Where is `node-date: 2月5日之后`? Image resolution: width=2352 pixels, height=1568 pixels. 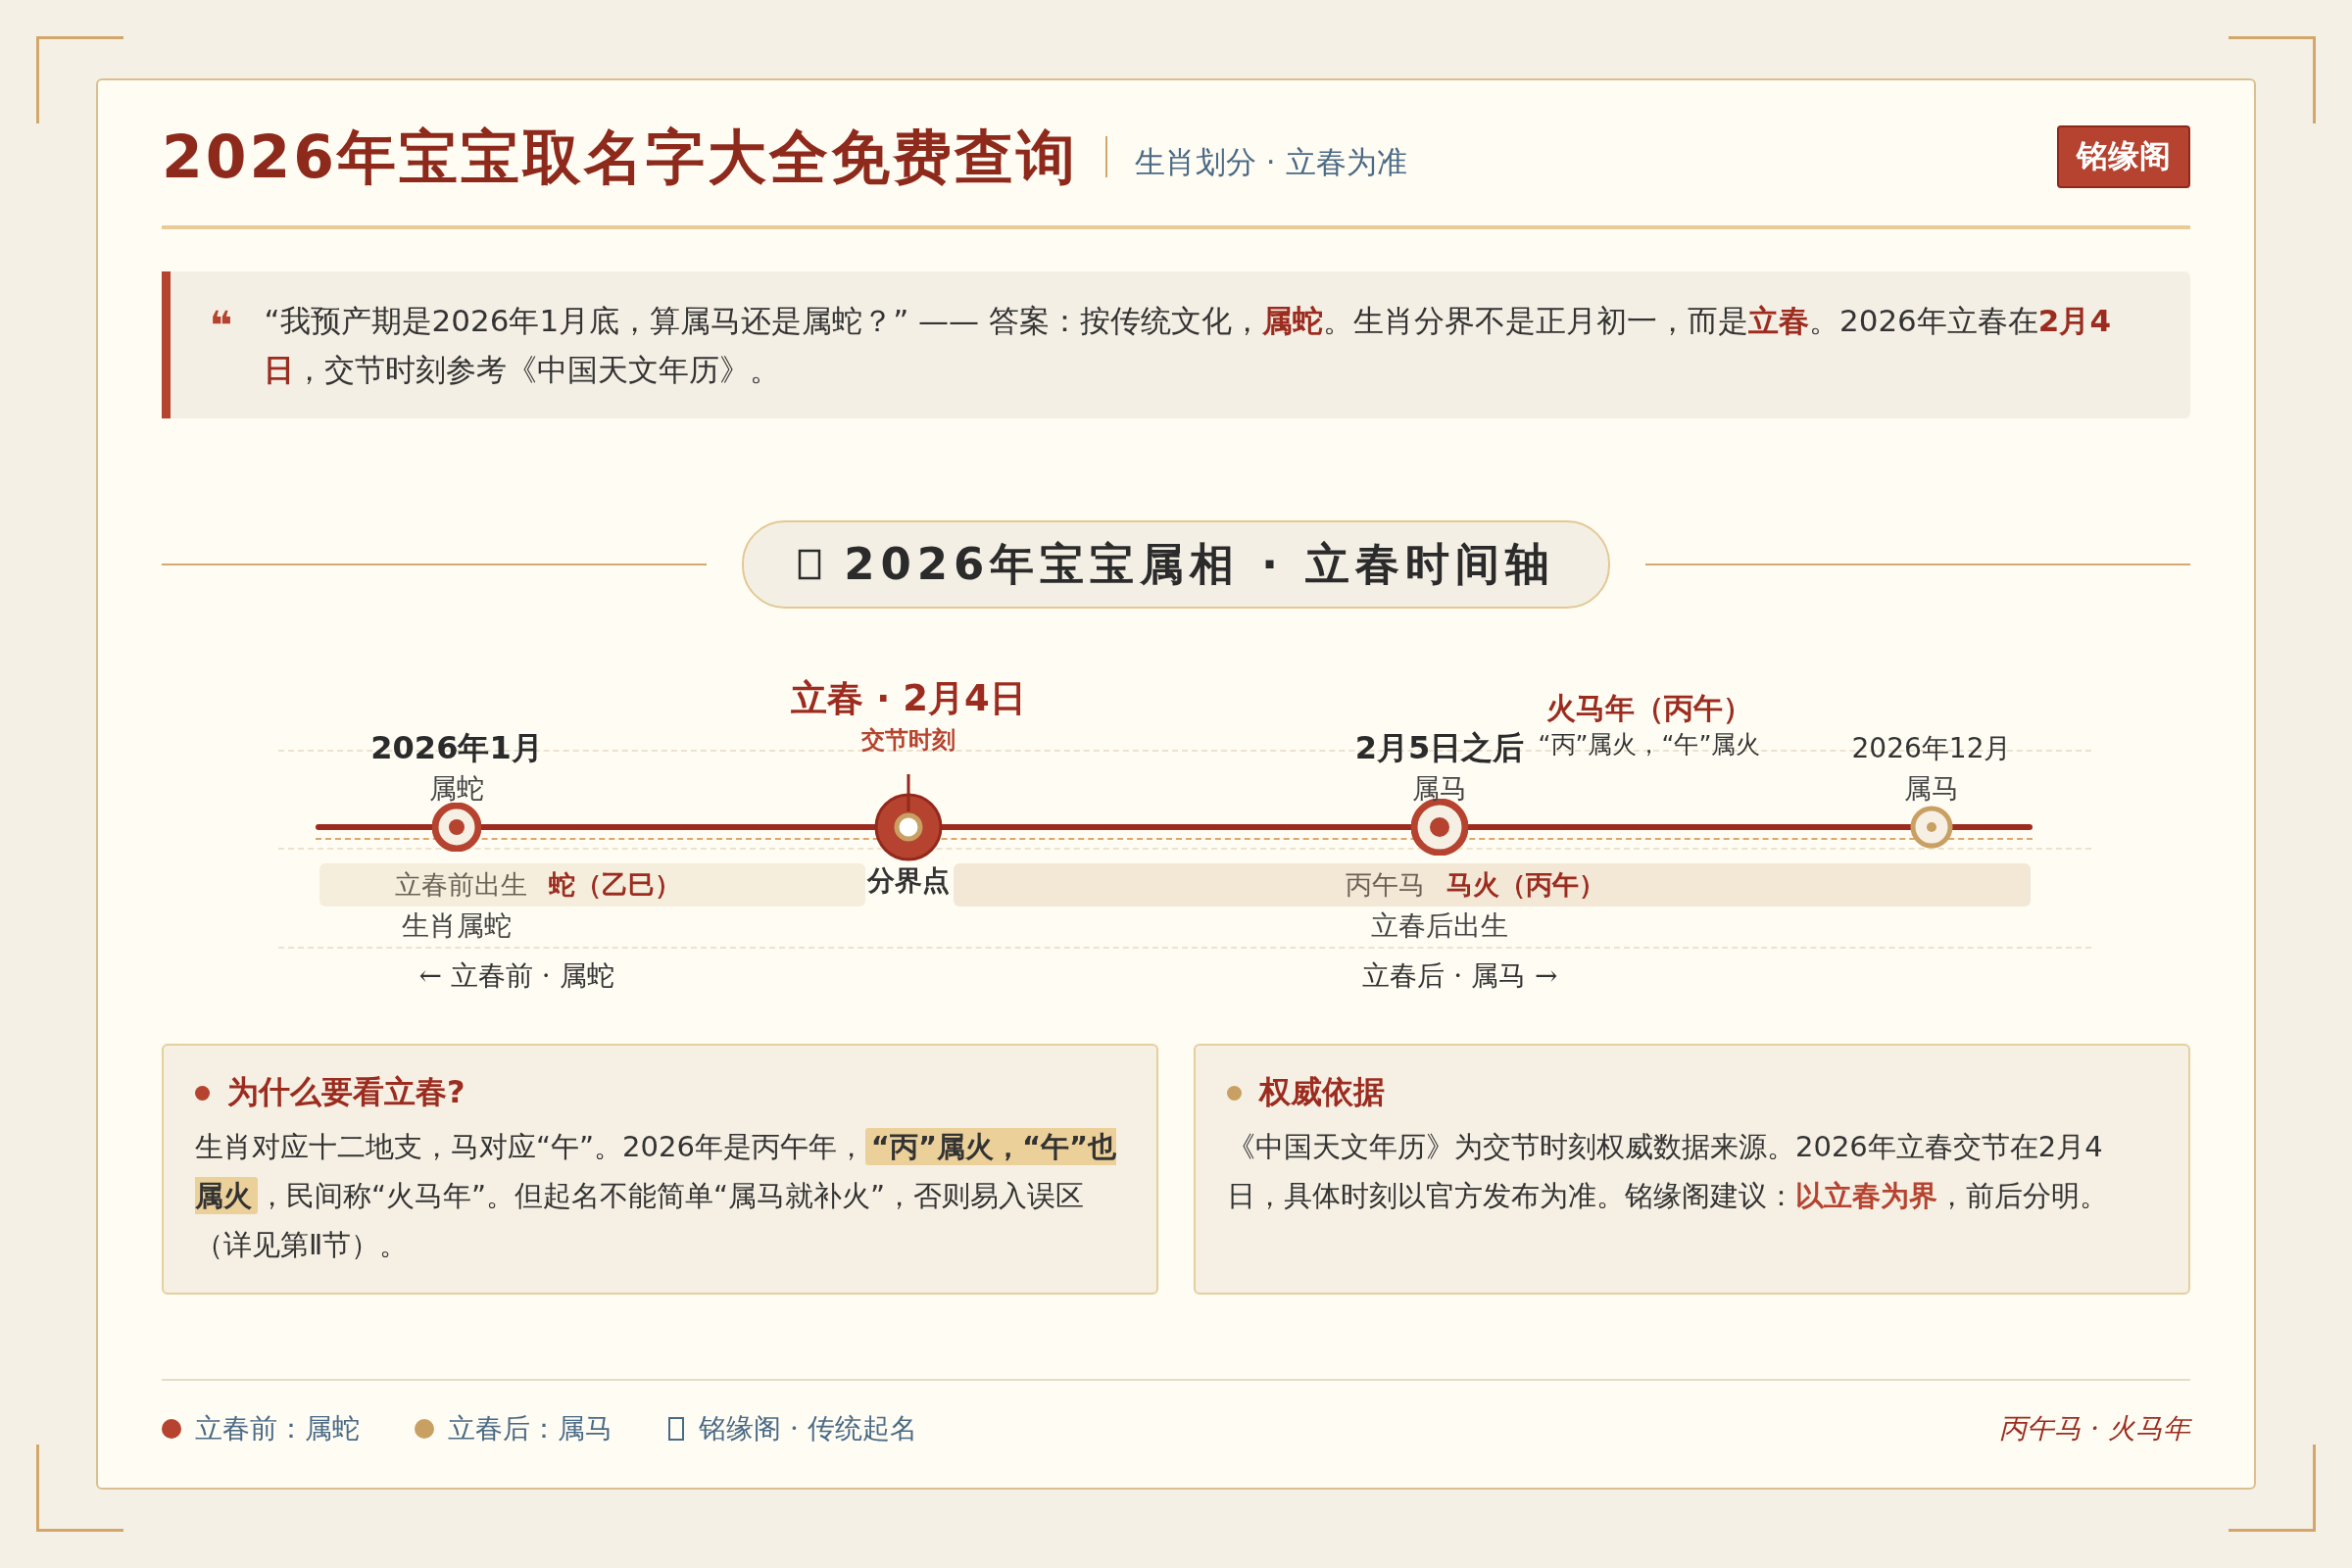 node-date: 2月5日之后 is located at coordinates (1439, 748).